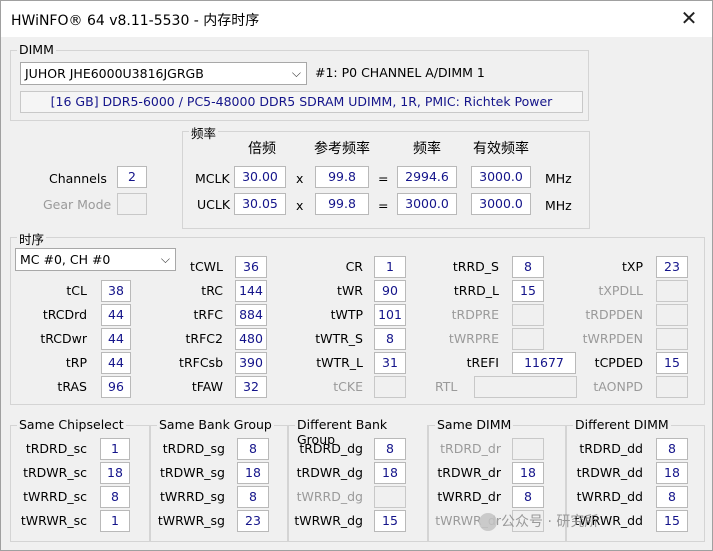  Describe the element at coordinates (192, 472) in the screenshot. I see `bottom-row-label: tRDWR_sg` at that location.